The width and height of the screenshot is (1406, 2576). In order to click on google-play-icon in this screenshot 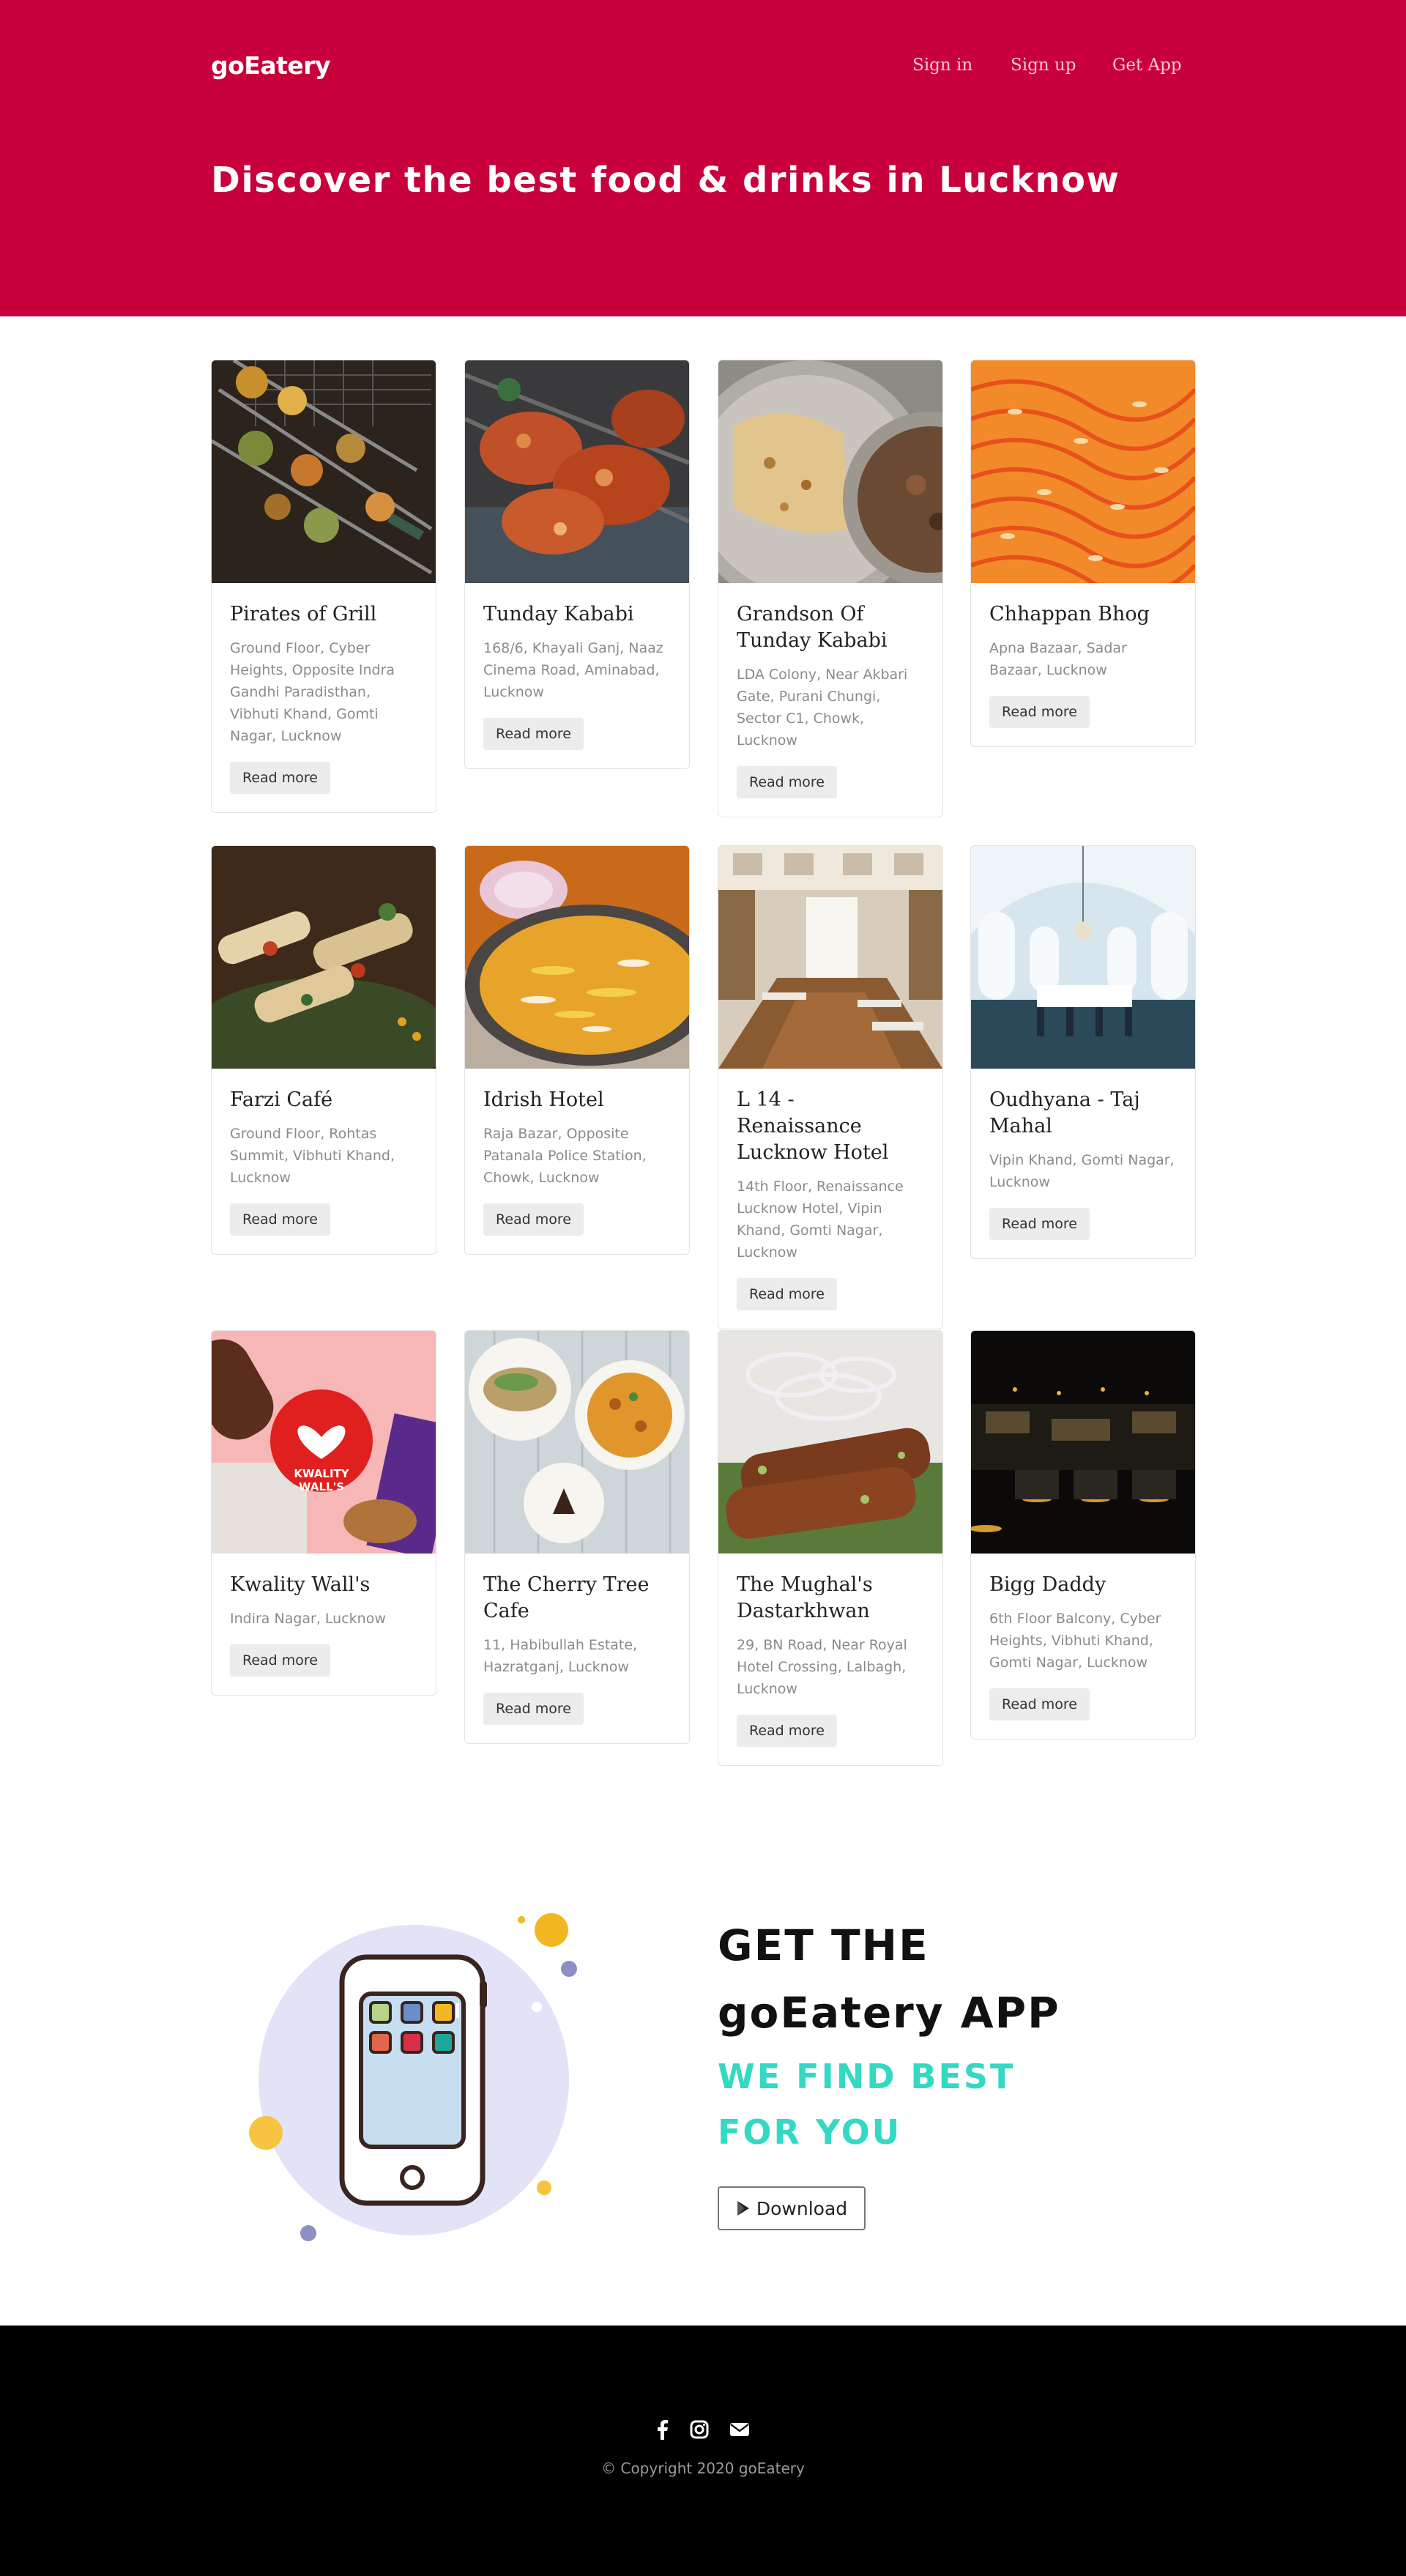, I will do `click(743, 2208)`.